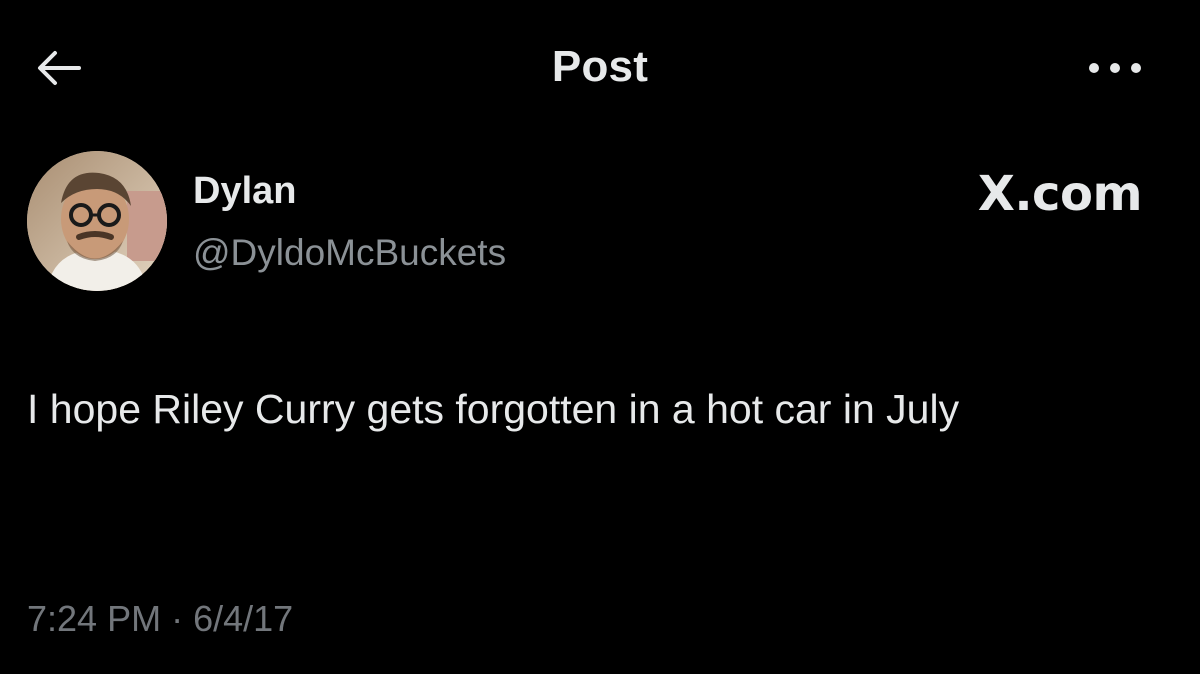 This screenshot has width=1200, height=674. What do you see at coordinates (244, 191) in the screenshot?
I see `author-display-name: Dylan` at bounding box center [244, 191].